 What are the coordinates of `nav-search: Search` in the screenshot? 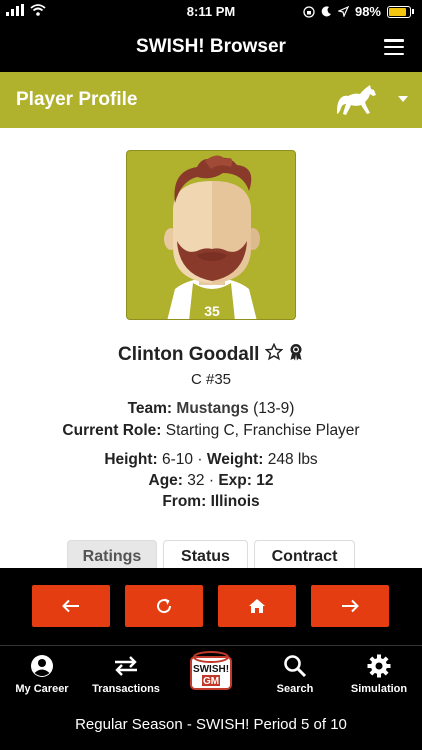 It's located at (295, 673).